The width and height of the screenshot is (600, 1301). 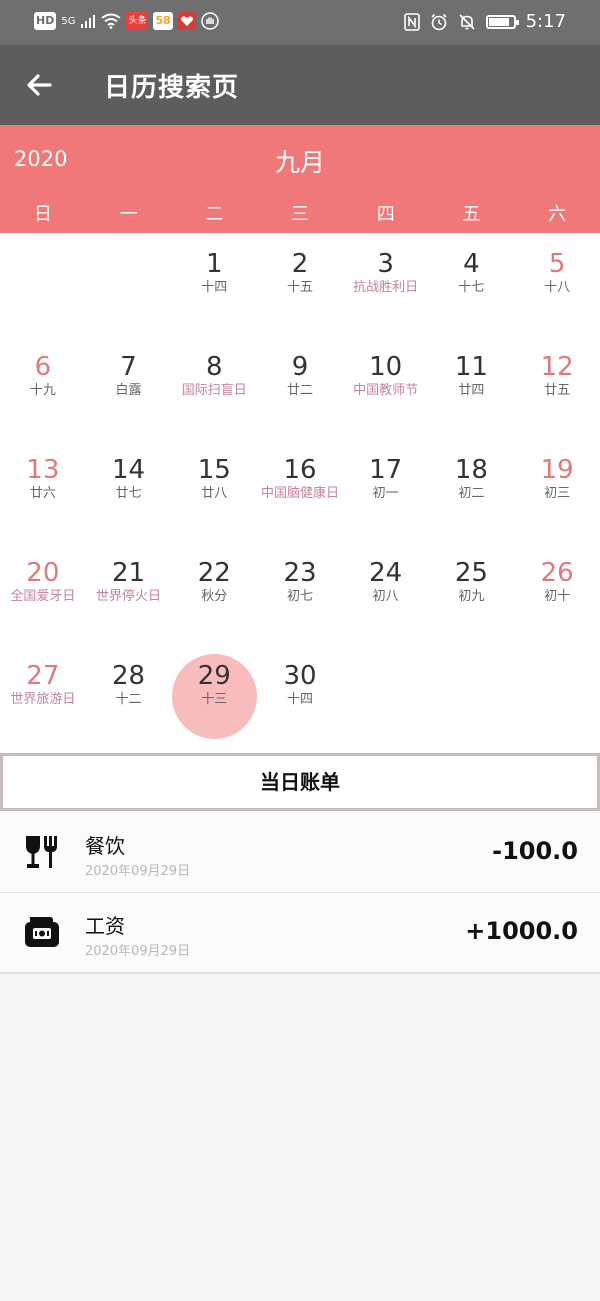 I want to click on nfc-icon, so click(x=411, y=21).